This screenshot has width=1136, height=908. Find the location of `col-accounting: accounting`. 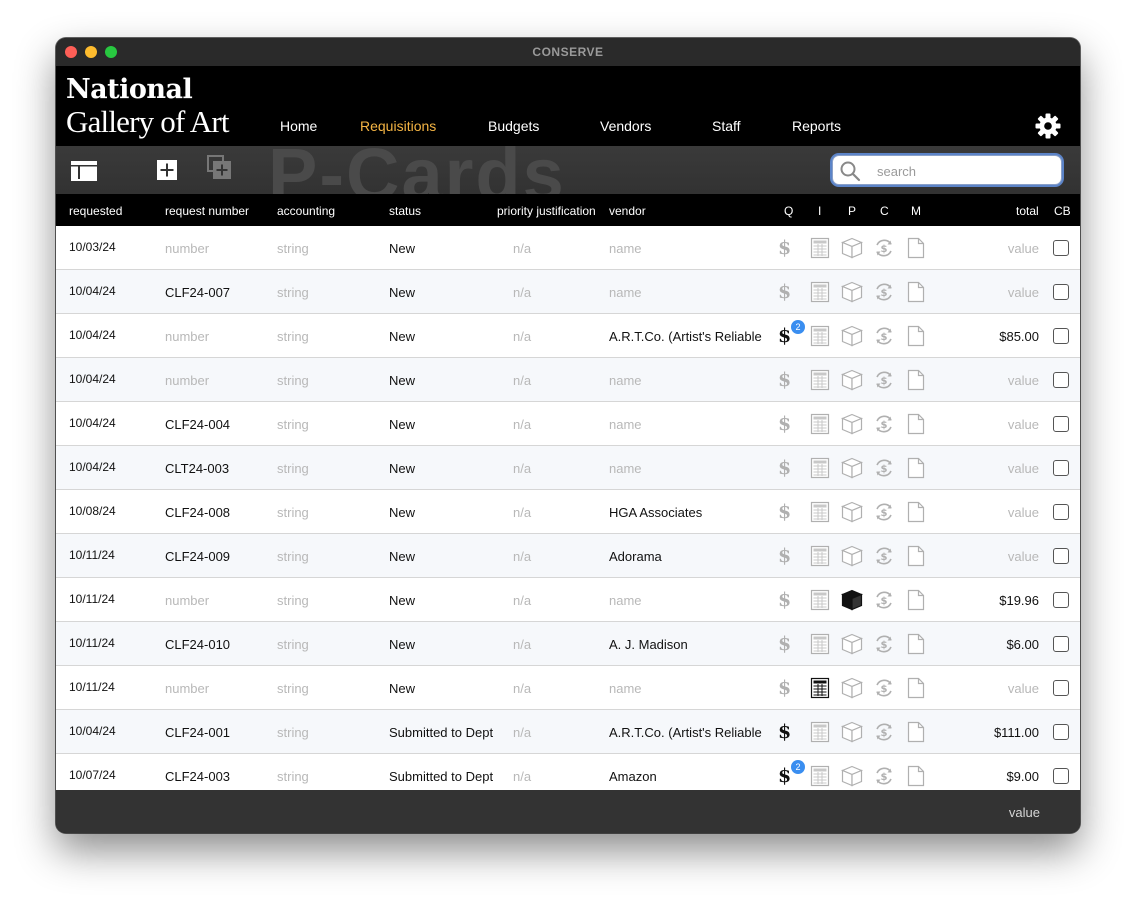

col-accounting: accounting is located at coordinates (306, 211).